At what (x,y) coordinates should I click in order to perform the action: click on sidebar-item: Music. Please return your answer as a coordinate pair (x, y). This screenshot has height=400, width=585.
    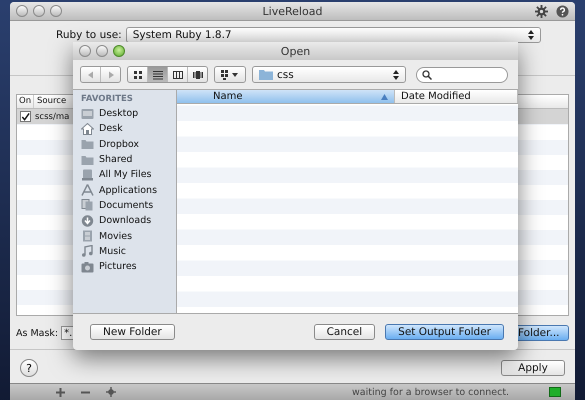
    Looking at the image, I should click on (128, 251).